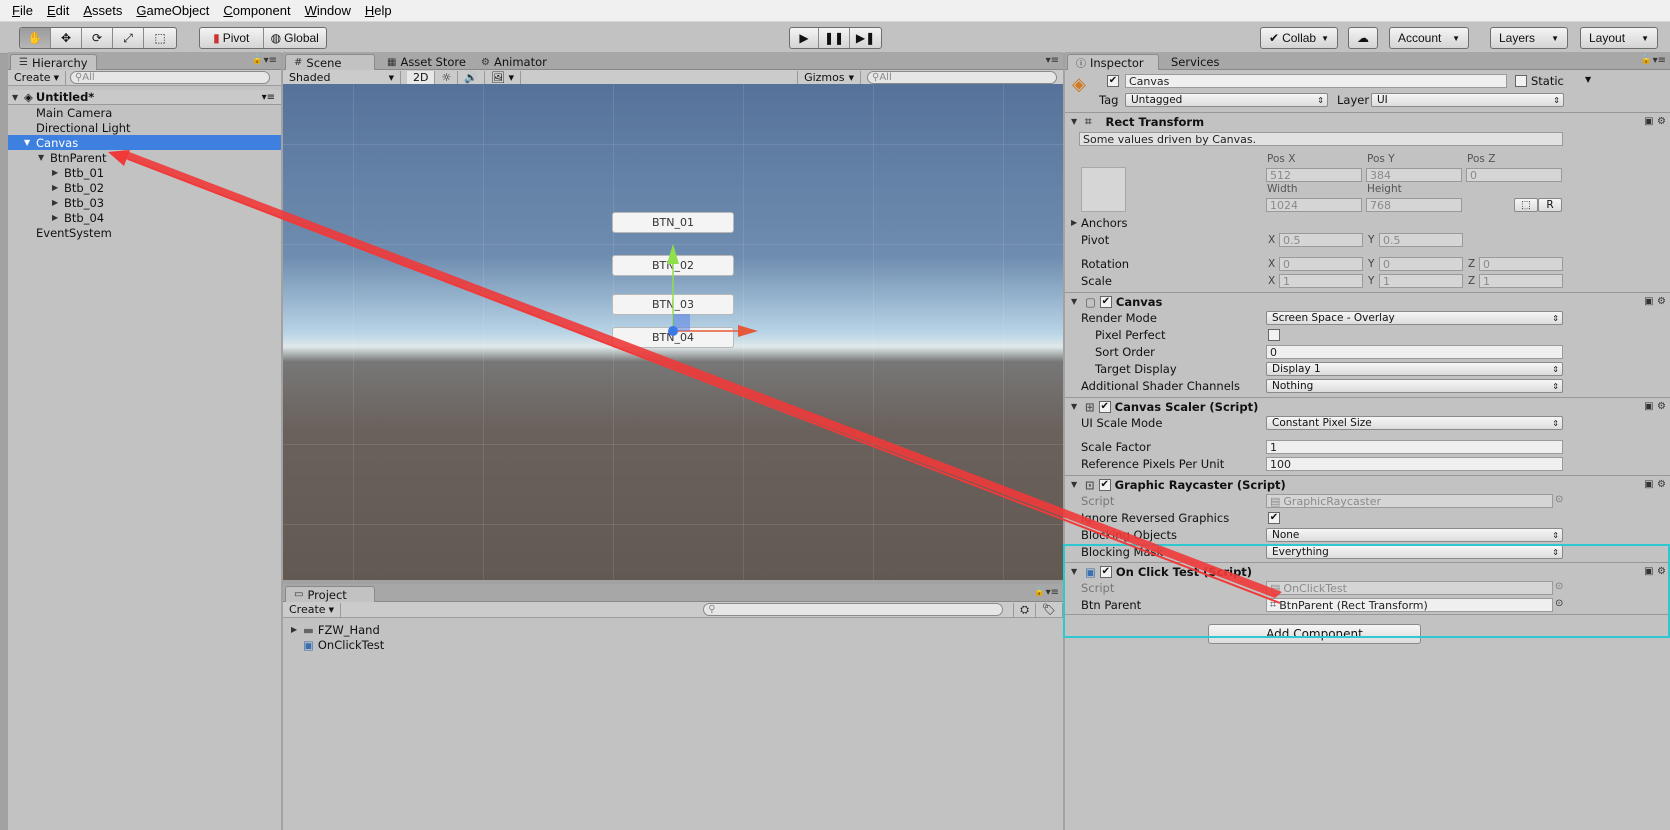 The width and height of the screenshot is (1670, 830). I want to click on canvas-scaler-enabled-checkbox: ✔, so click(1104, 406).